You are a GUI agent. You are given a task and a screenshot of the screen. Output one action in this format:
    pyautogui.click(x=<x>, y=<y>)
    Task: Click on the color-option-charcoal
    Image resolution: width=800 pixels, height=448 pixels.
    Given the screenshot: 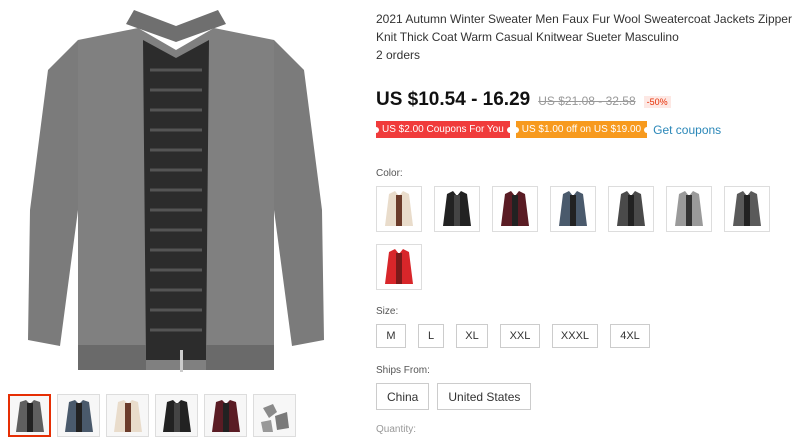 What is the action you would take?
    pyautogui.click(x=747, y=209)
    